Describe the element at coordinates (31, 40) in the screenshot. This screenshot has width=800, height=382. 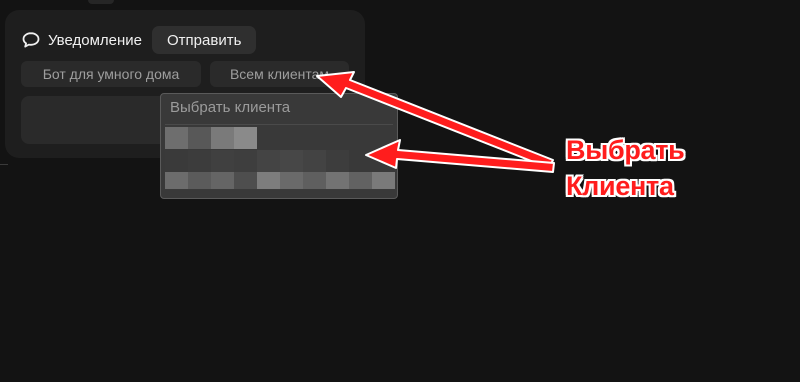
I see `chat-bubble-icon` at that location.